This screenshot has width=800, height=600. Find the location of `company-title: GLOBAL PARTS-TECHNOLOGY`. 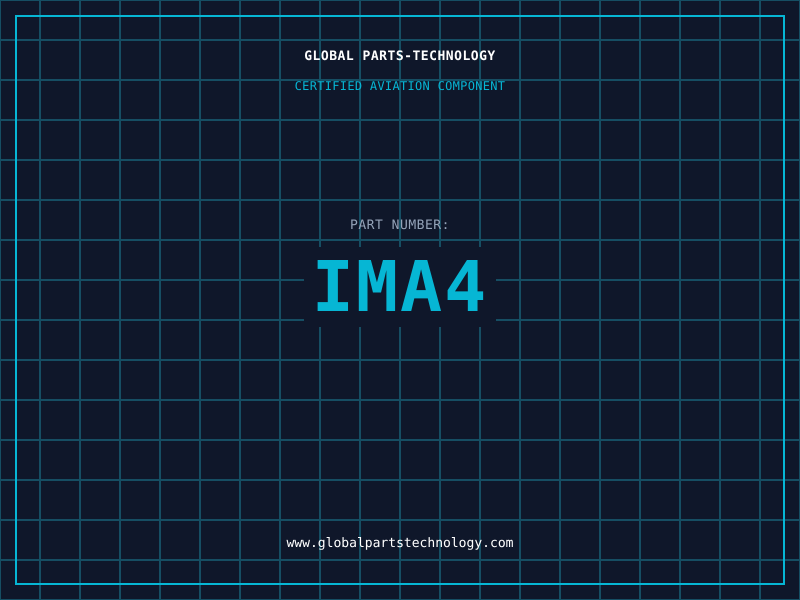

company-title: GLOBAL PARTS-TECHNOLOGY is located at coordinates (400, 56).